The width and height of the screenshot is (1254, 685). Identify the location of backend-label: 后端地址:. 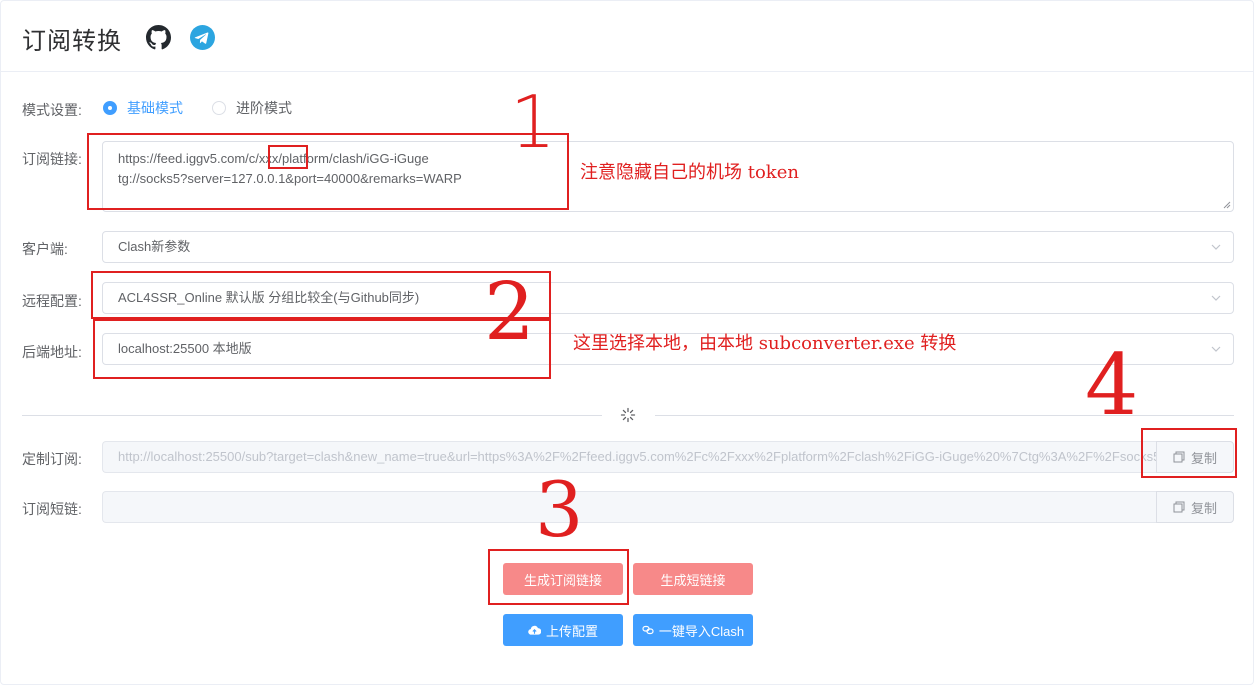
(52, 352).